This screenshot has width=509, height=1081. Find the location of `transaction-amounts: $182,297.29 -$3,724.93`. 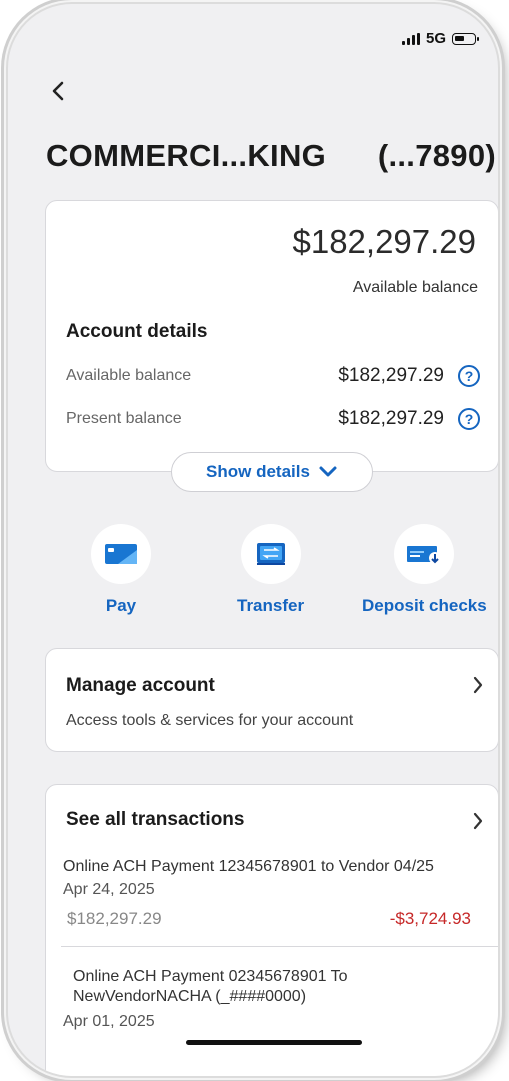

transaction-amounts: $182,297.29 -$3,724.93 is located at coordinates (280, 919).